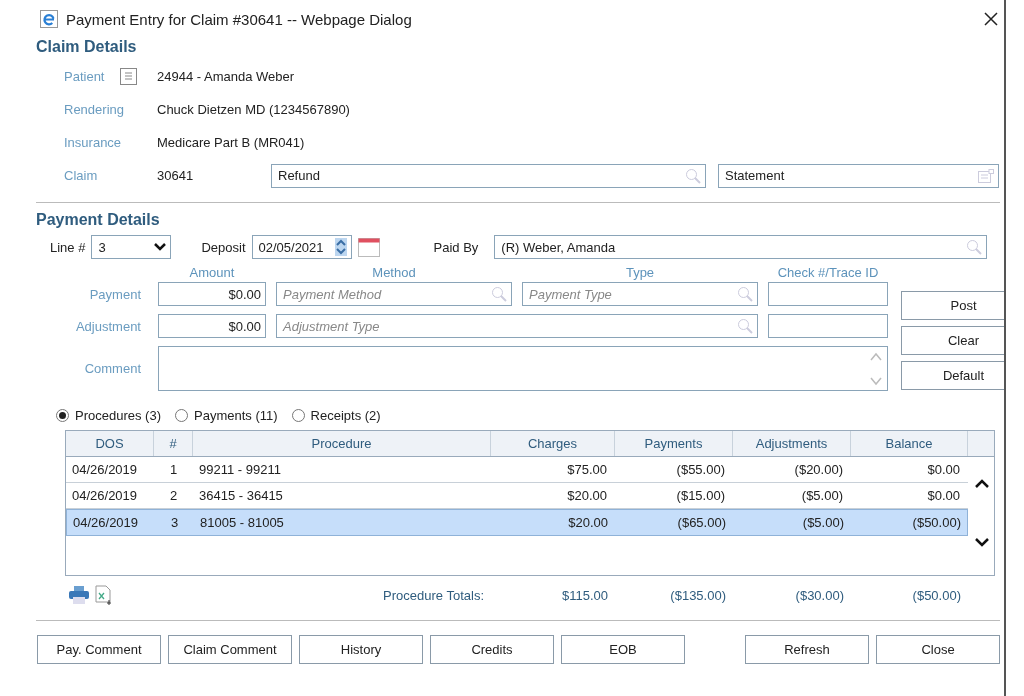 The height and width of the screenshot is (696, 1024). I want to click on action-button: Clear, so click(952, 340).